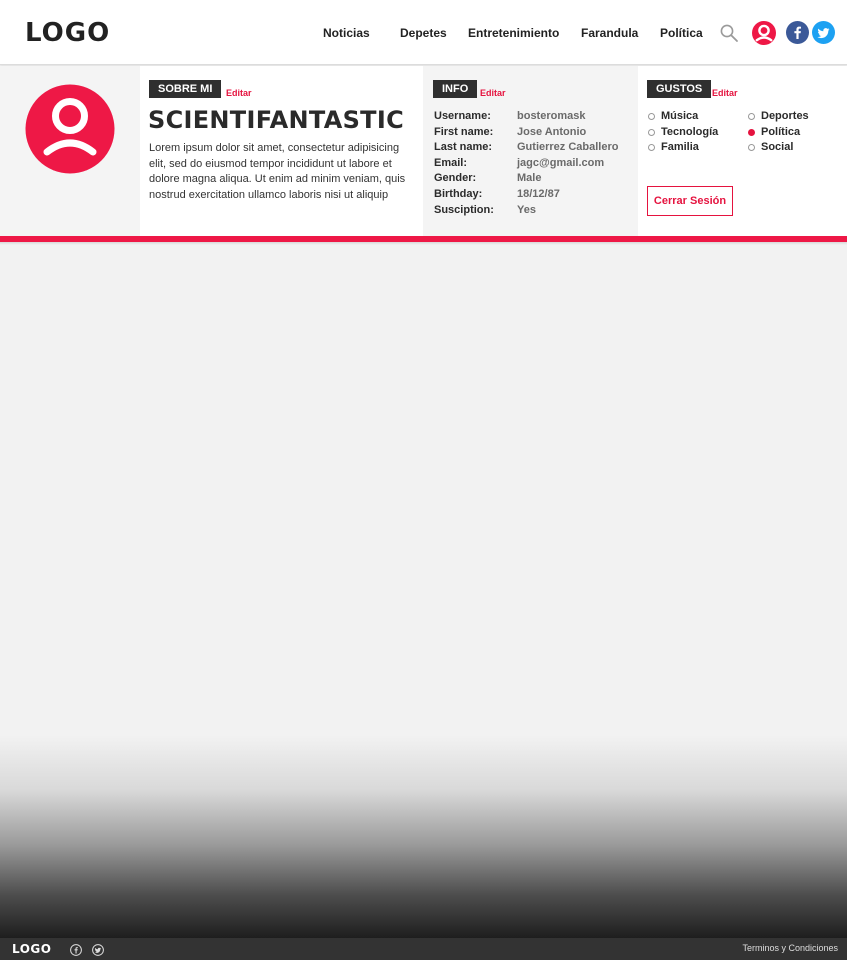  Describe the element at coordinates (185, 89) in the screenshot. I see `about-tag: SOBRE MI` at that location.